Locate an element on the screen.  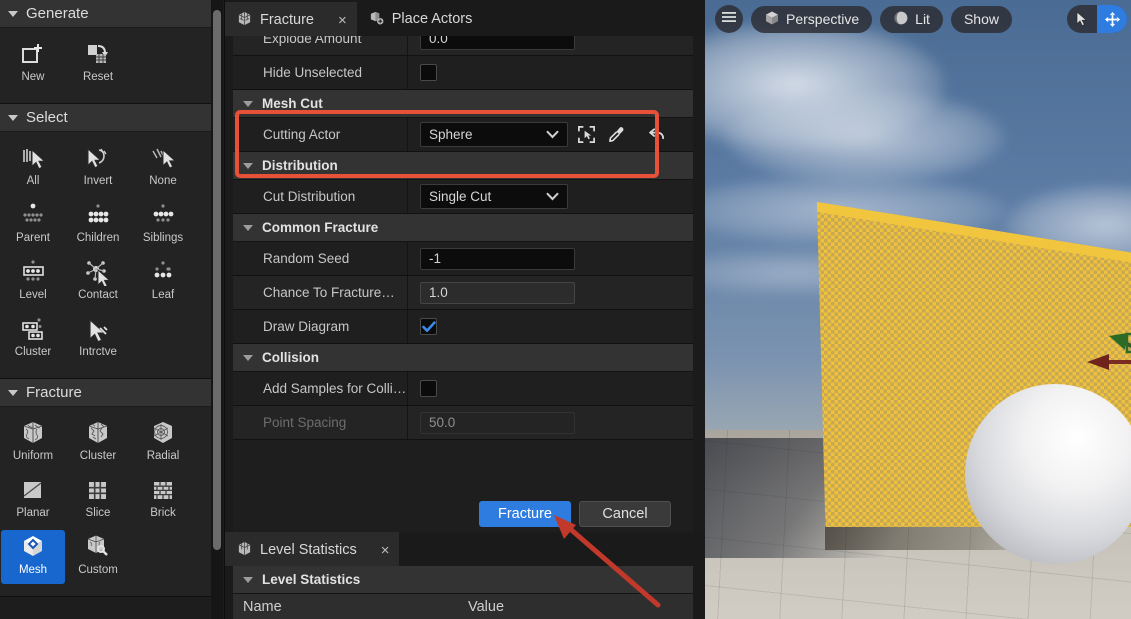
tool-button-intrctve: Intrctve is located at coordinates (98, 339).